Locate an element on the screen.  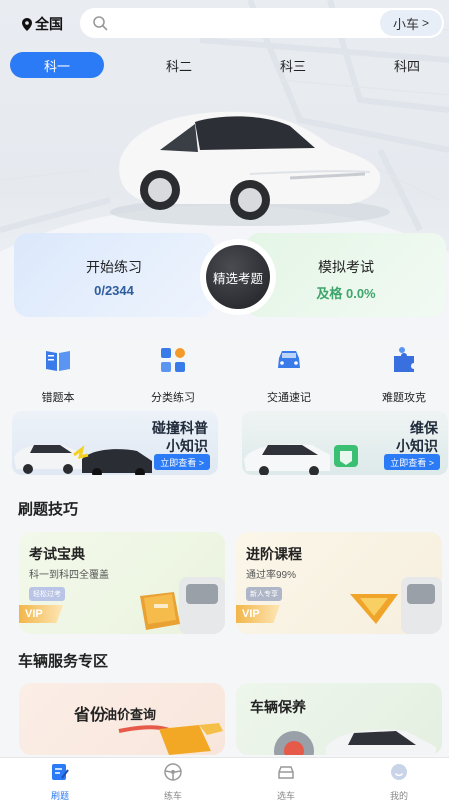
tab-subject-2: 科二 is located at coordinates (179, 65).